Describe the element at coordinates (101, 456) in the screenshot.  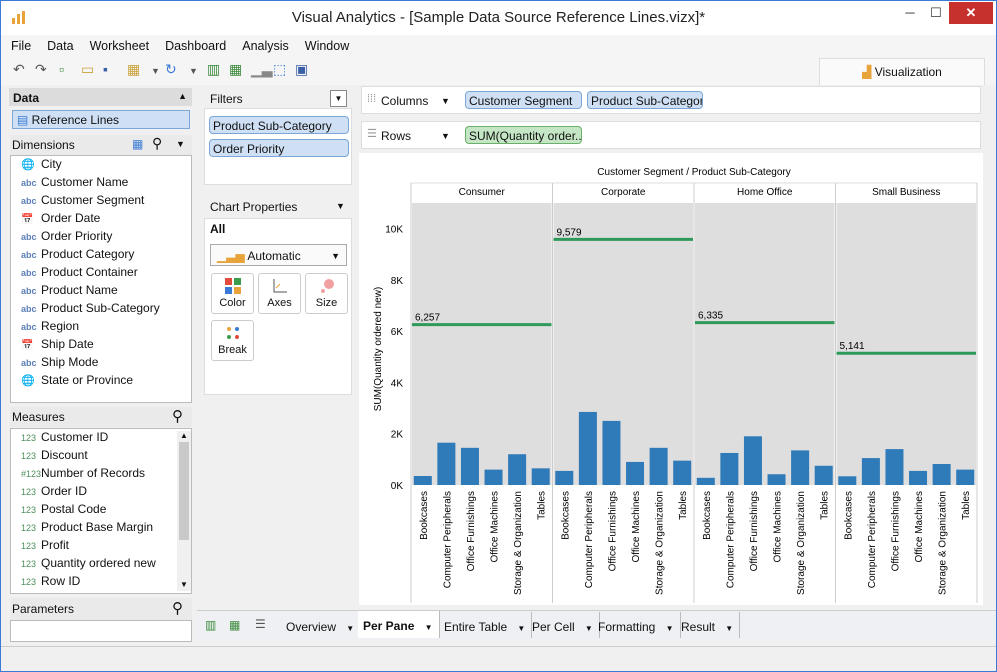
I see `measure-item: 123 Discount` at that location.